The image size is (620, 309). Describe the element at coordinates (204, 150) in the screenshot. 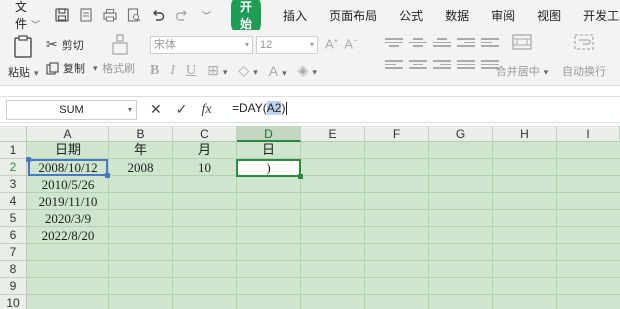

I see `cell-c1: 月` at that location.